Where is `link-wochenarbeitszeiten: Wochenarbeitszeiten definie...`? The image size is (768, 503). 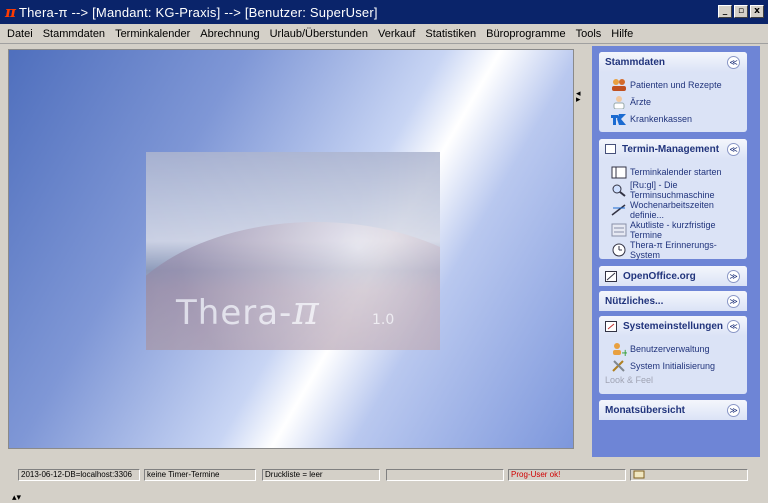
link-wochenarbeitszeiten: Wochenarbeitszeiten definie... is located at coordinates (676, 210).